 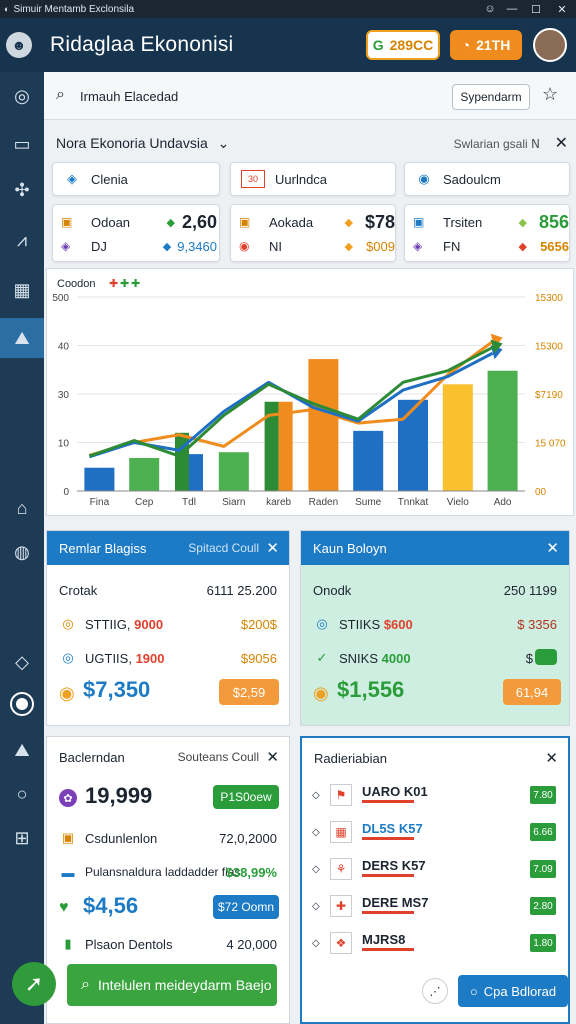 I want to click on card-title: Radieriabian, so click(x=350, y=758).